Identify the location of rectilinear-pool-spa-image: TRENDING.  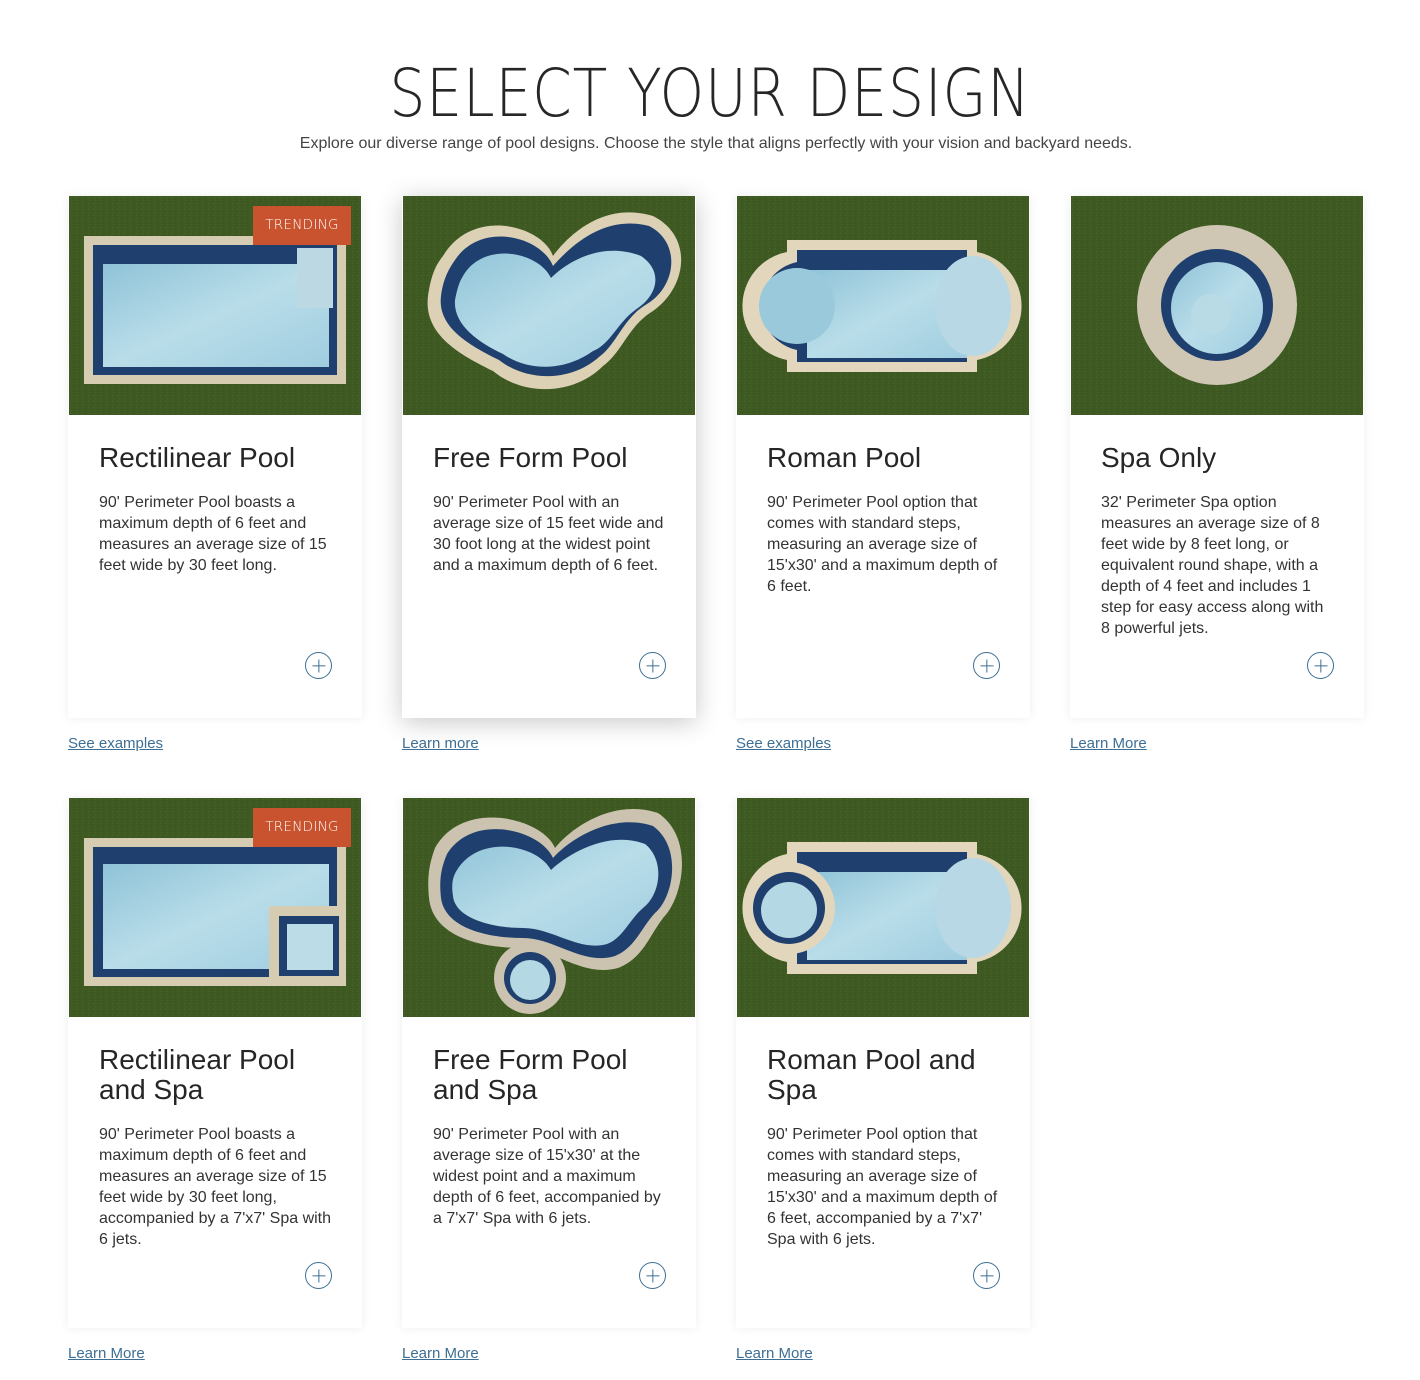
(215, 907).